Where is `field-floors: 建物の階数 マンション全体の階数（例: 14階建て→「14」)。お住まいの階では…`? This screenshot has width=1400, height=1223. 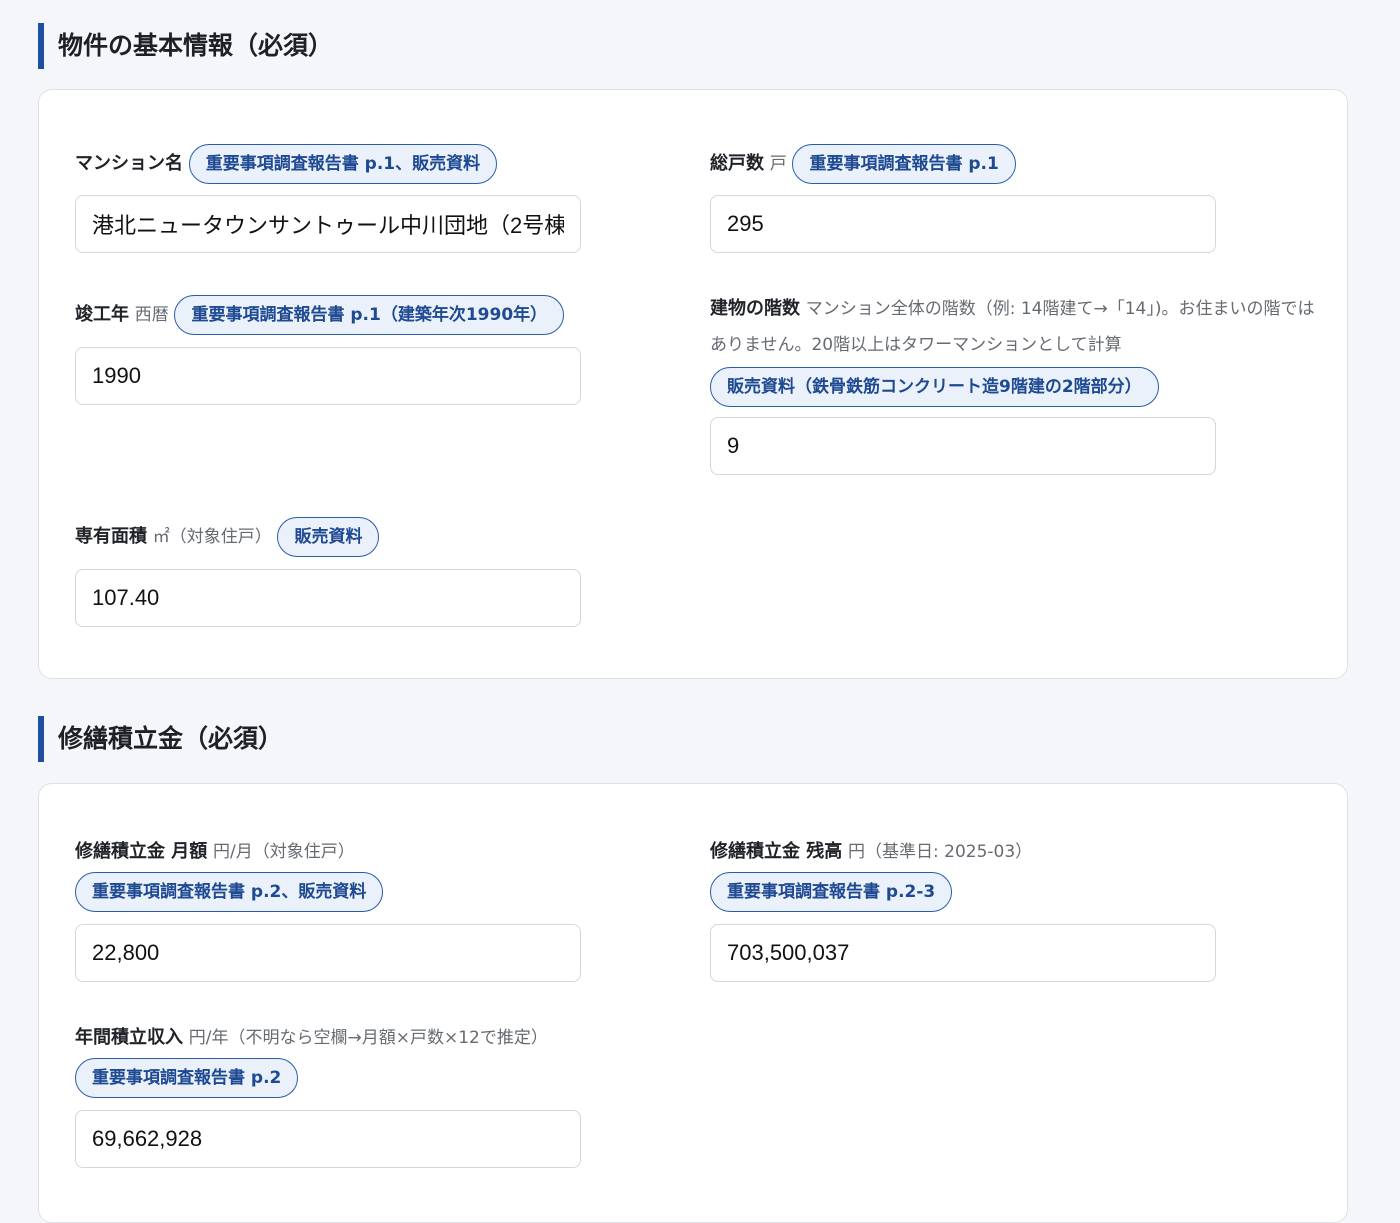 field-floors: 建物の階数 マンション全体の階数（例: 14階建て→「14」)。お住まいの階では… is located at coordinates (1015, 349).